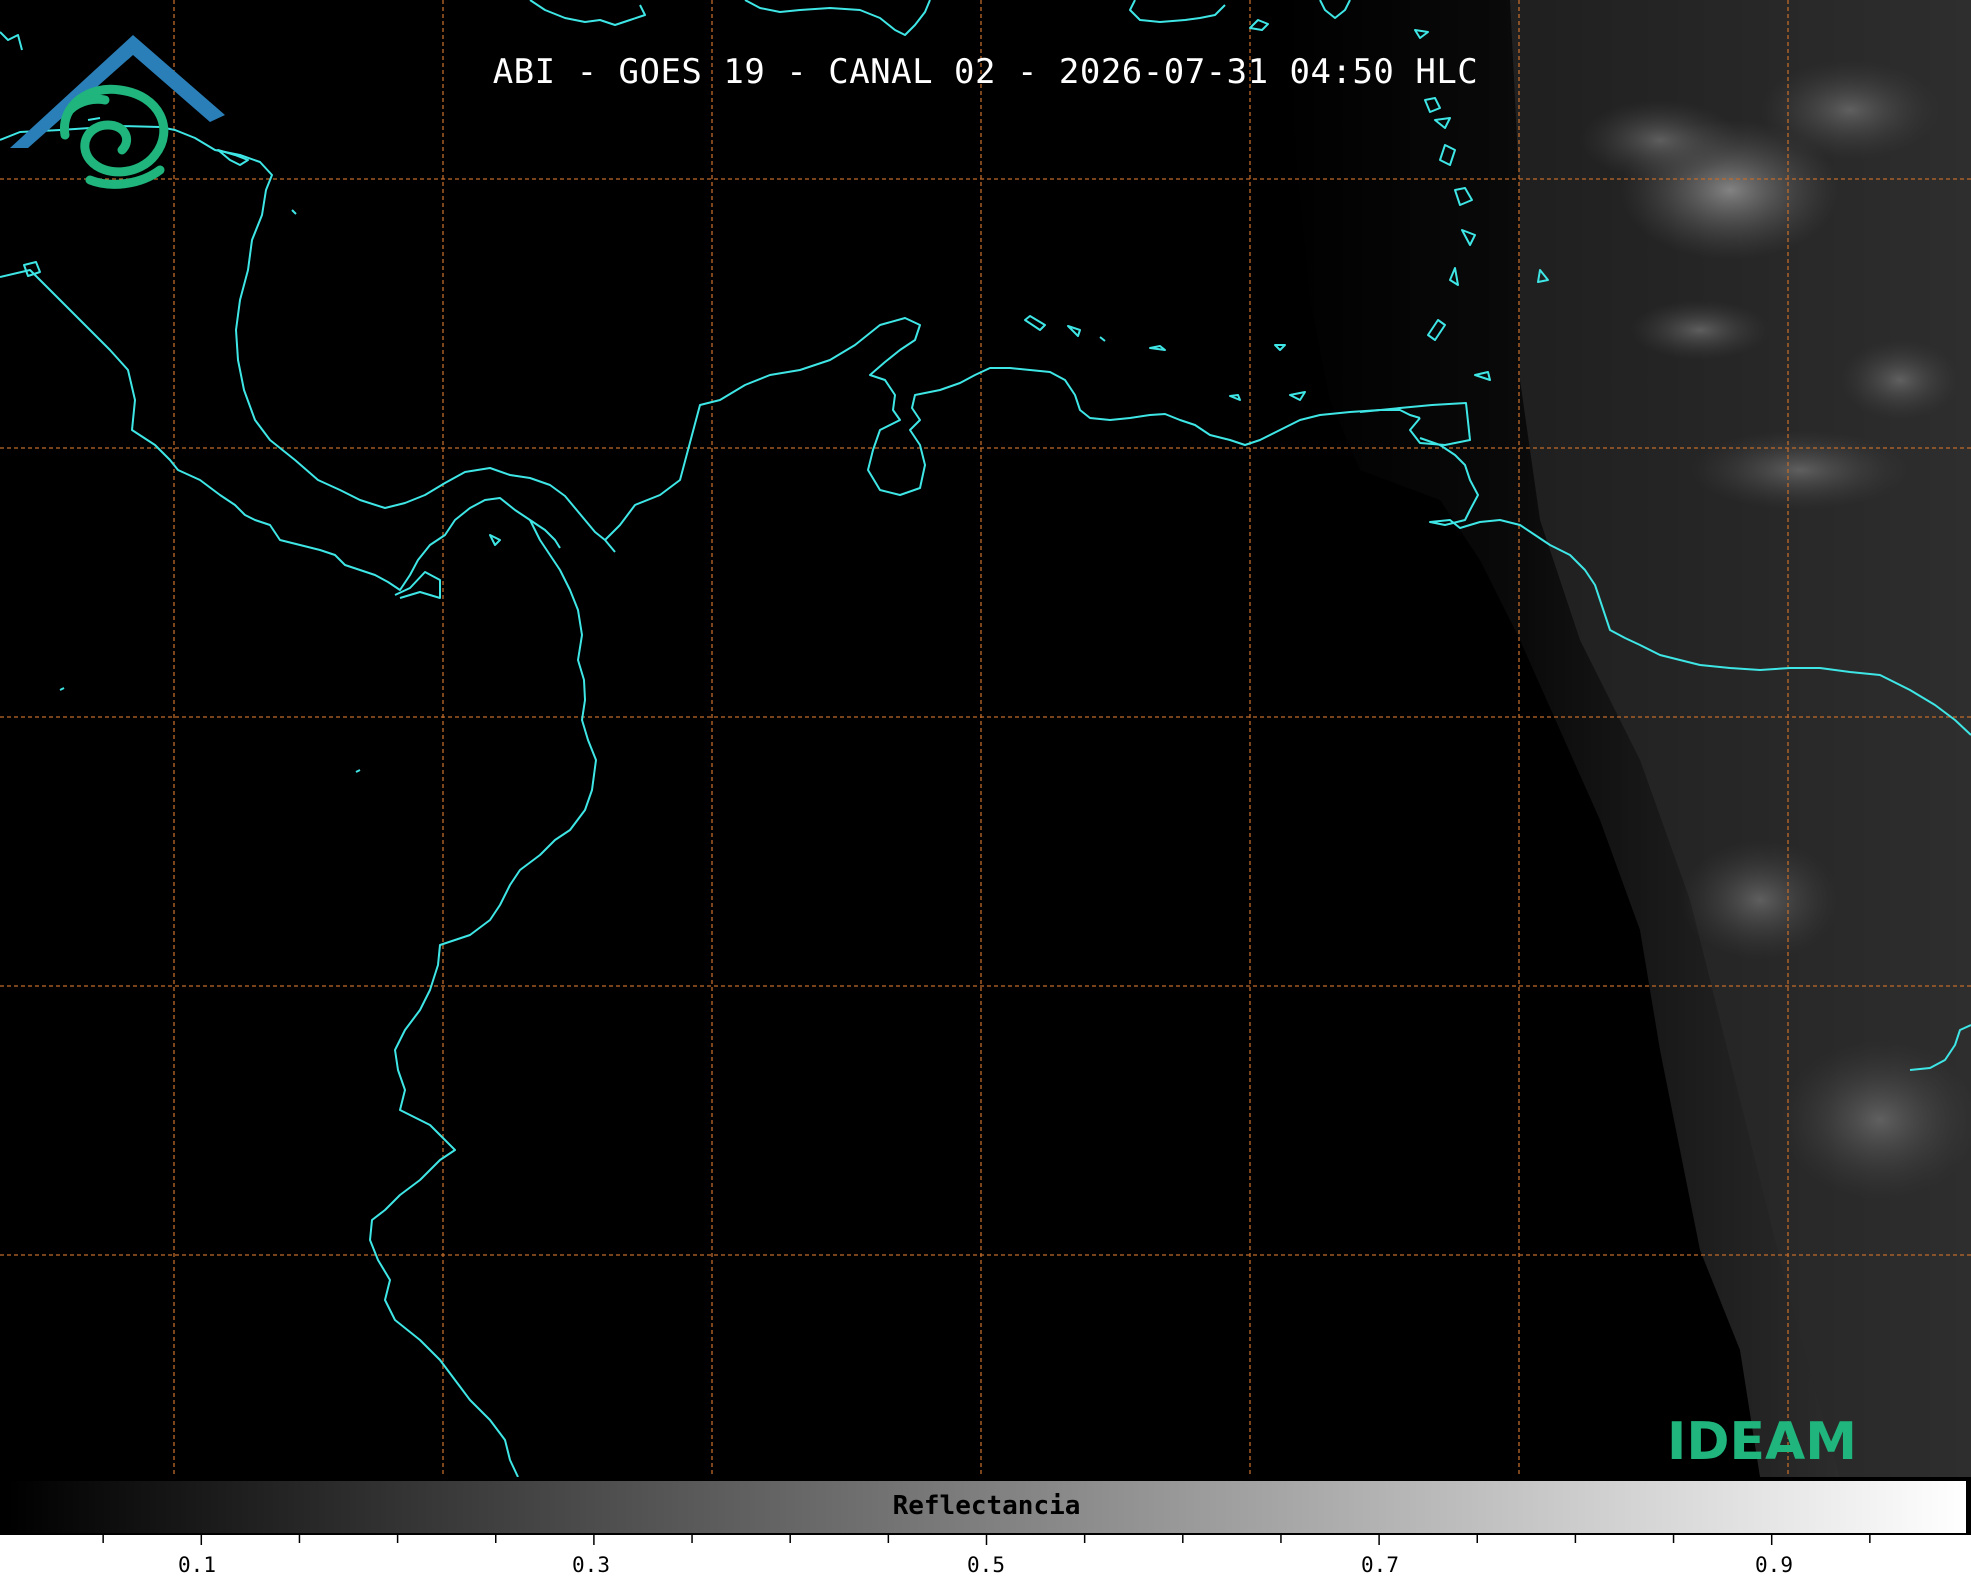 The width and height of the screenshot is (1971, 1577). I want to click on colorbar: Reflectancia, so click(986, 1507).